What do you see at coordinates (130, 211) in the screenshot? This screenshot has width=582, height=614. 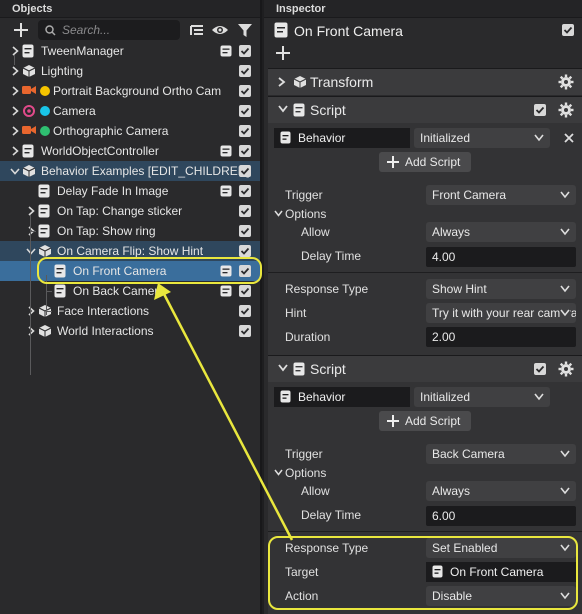 I see `tree-item-on-tap-change-sticker: On Tap: Change sticker` at bounding box center [130, 211].